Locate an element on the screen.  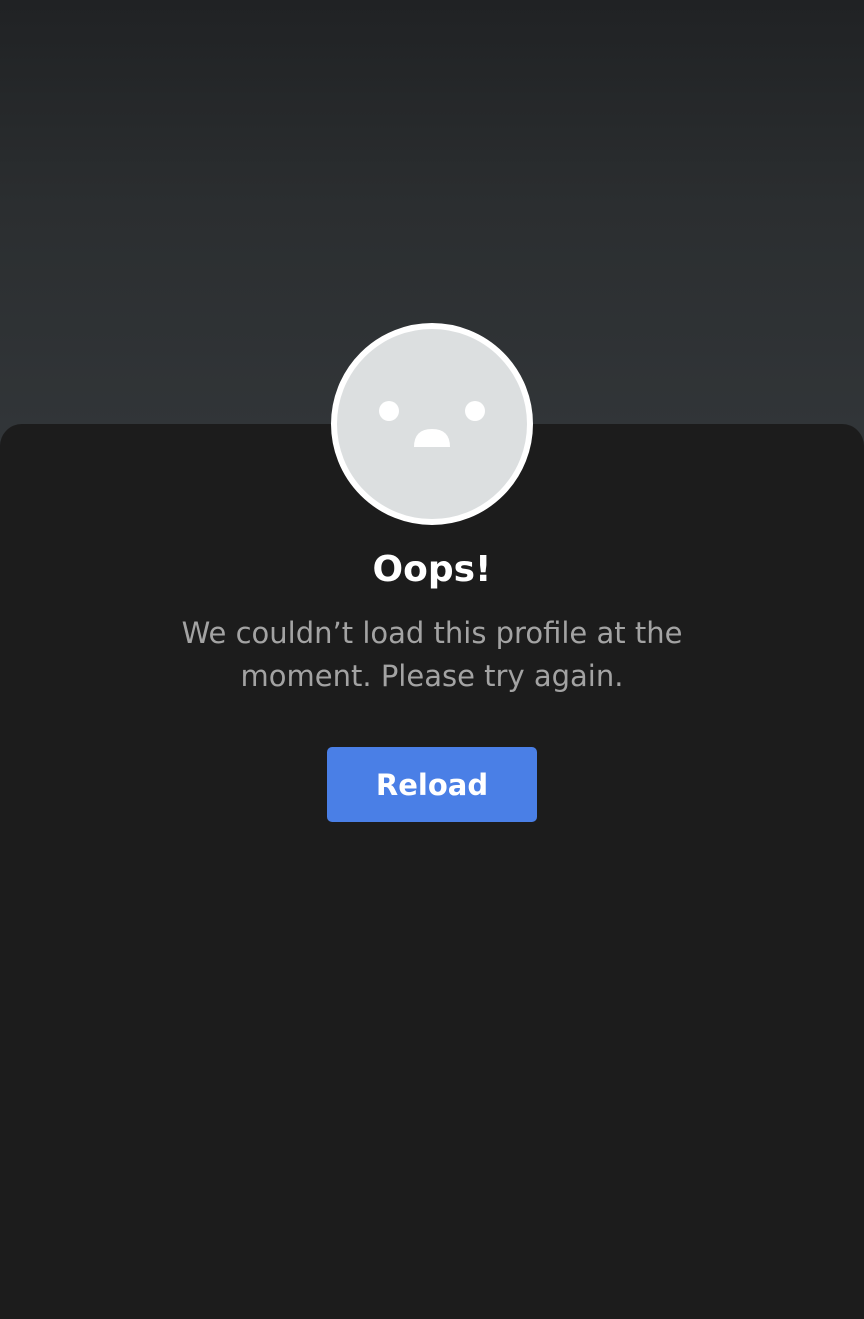
avatar-placeholder is located at coordinates (432, 424).